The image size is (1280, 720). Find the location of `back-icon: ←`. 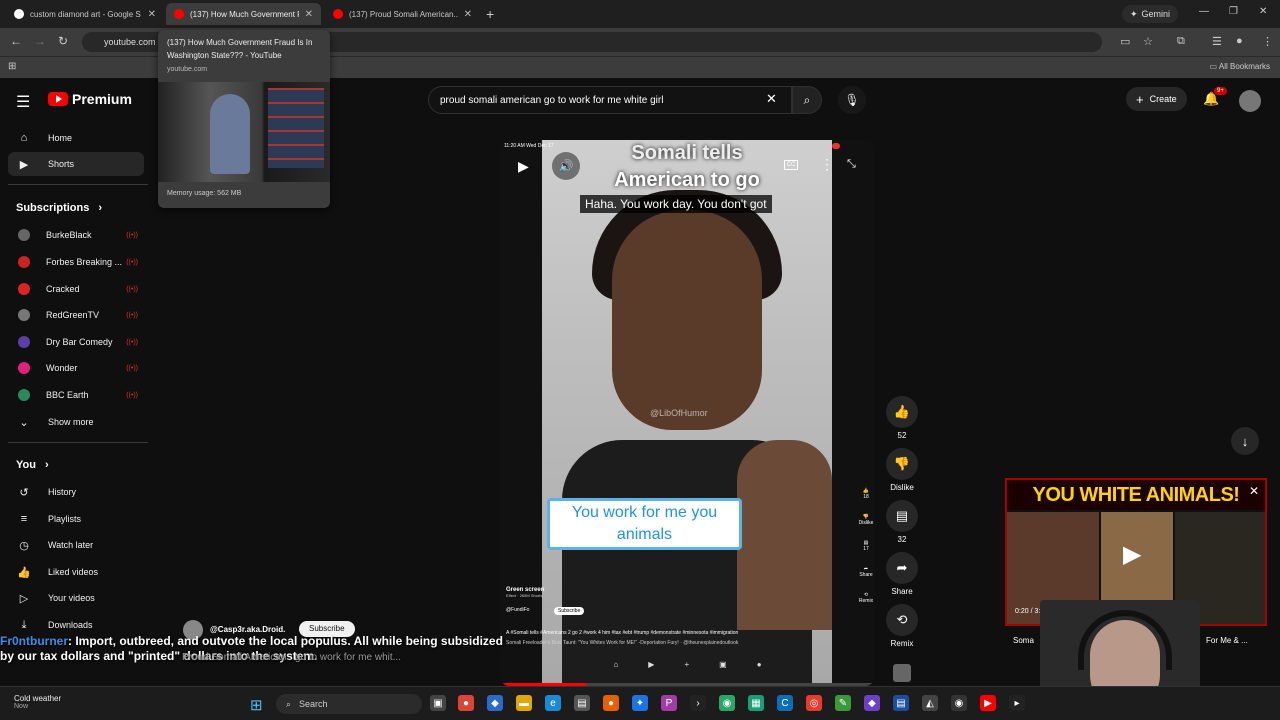

back-icon: ← is located at coordinates (16, 41).